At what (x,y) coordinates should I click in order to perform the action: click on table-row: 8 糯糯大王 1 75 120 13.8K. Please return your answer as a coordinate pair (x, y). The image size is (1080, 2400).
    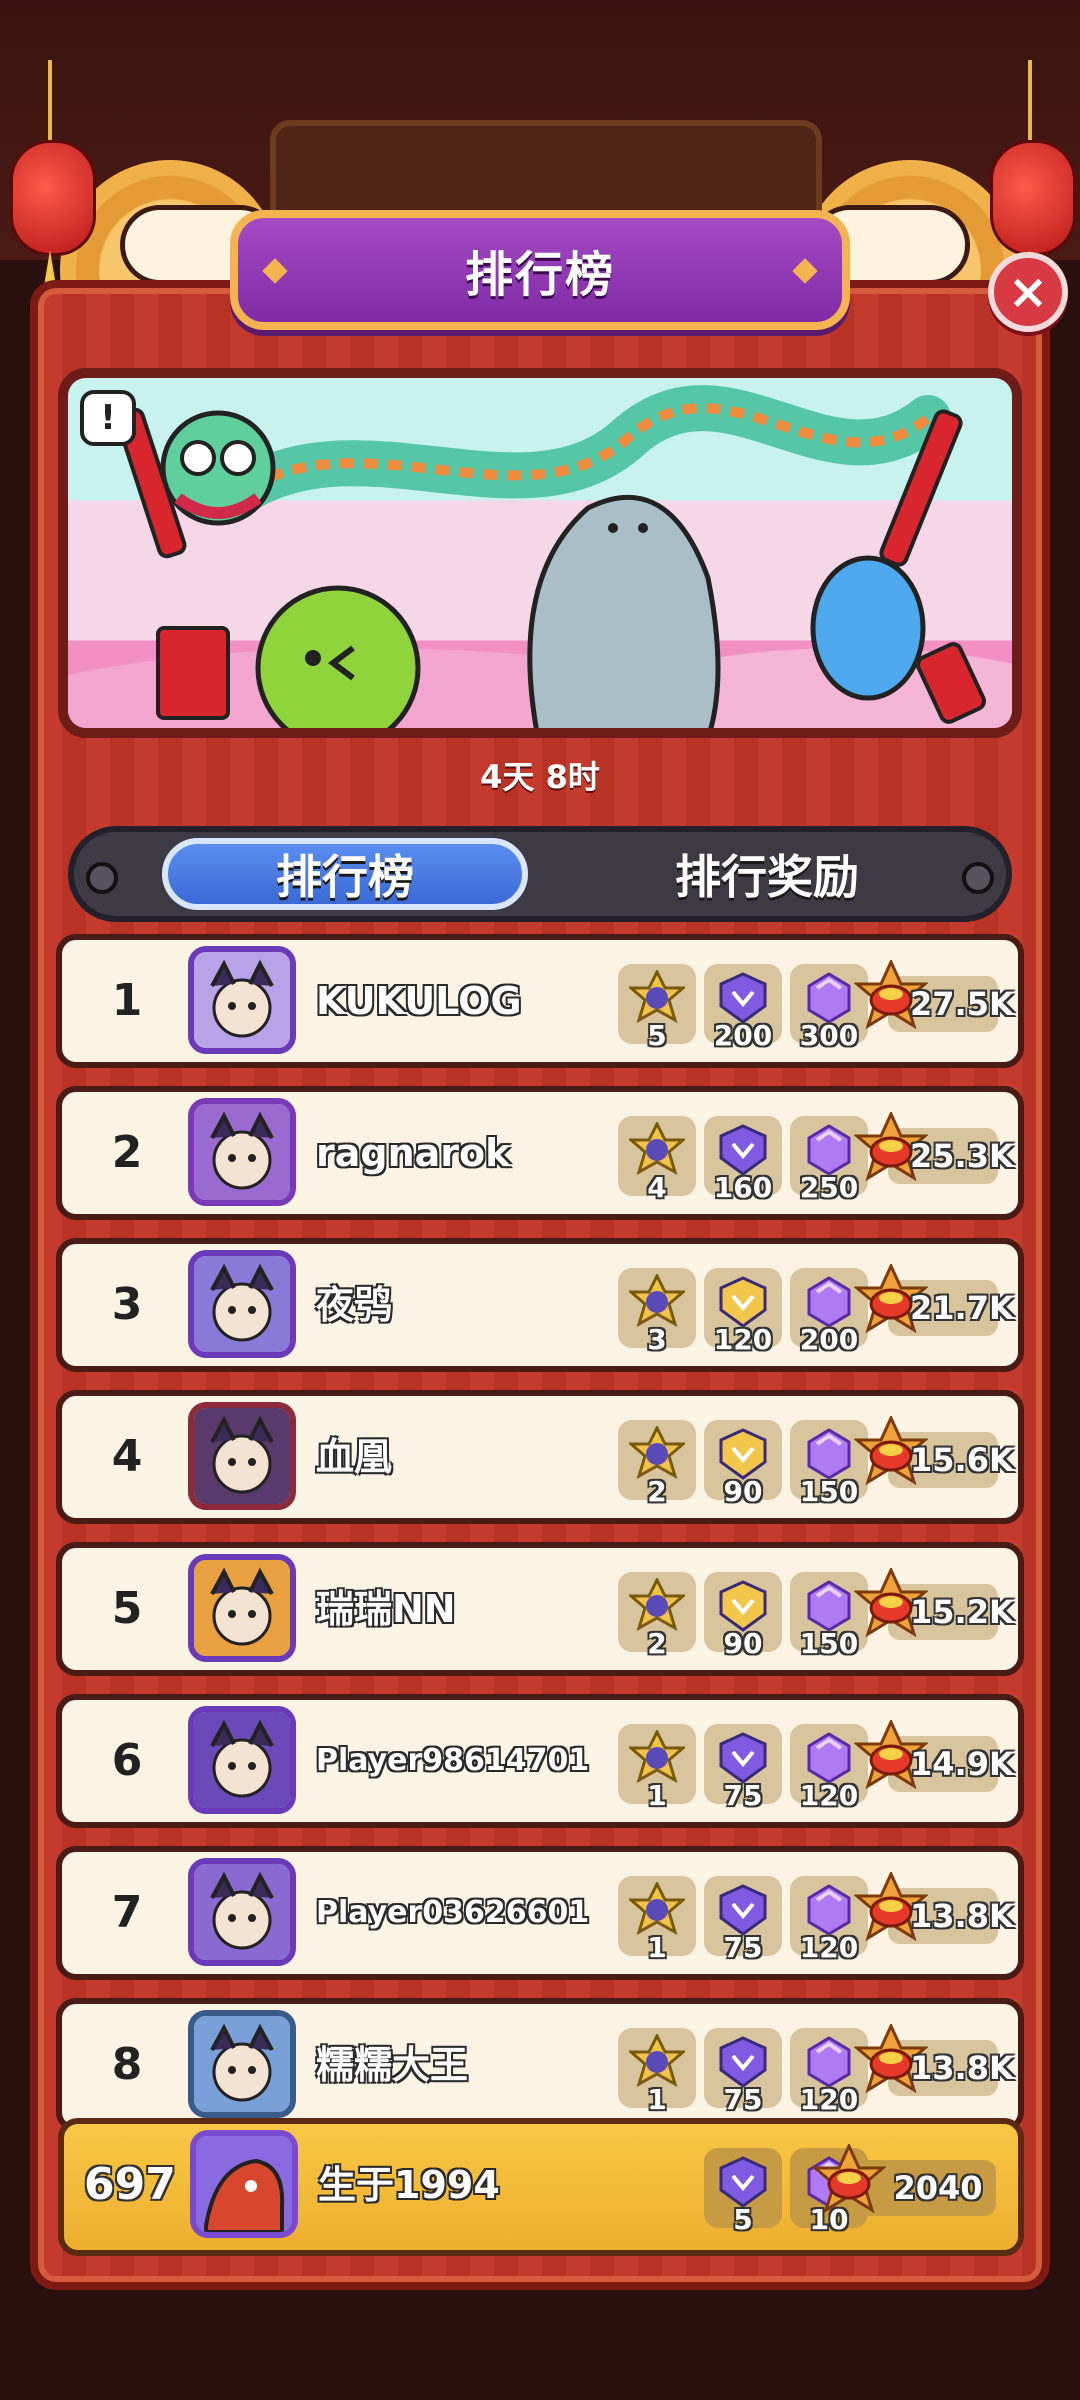
    Looking at the image, I should click on (540, 2065).